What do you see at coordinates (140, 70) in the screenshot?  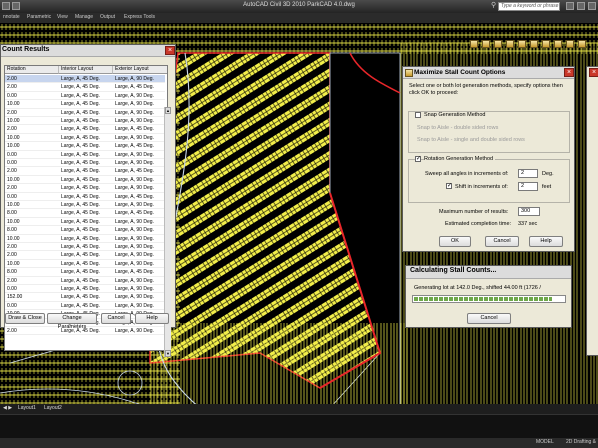 I see `col-exterior-layout: Exterior Layout` at bounding box center [140, 70].